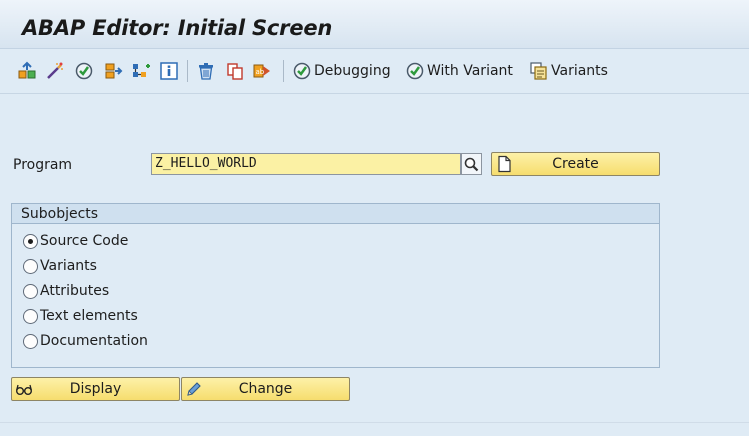 The image size is (749, 436). I want to click on copy-icon, so click(235, 71).